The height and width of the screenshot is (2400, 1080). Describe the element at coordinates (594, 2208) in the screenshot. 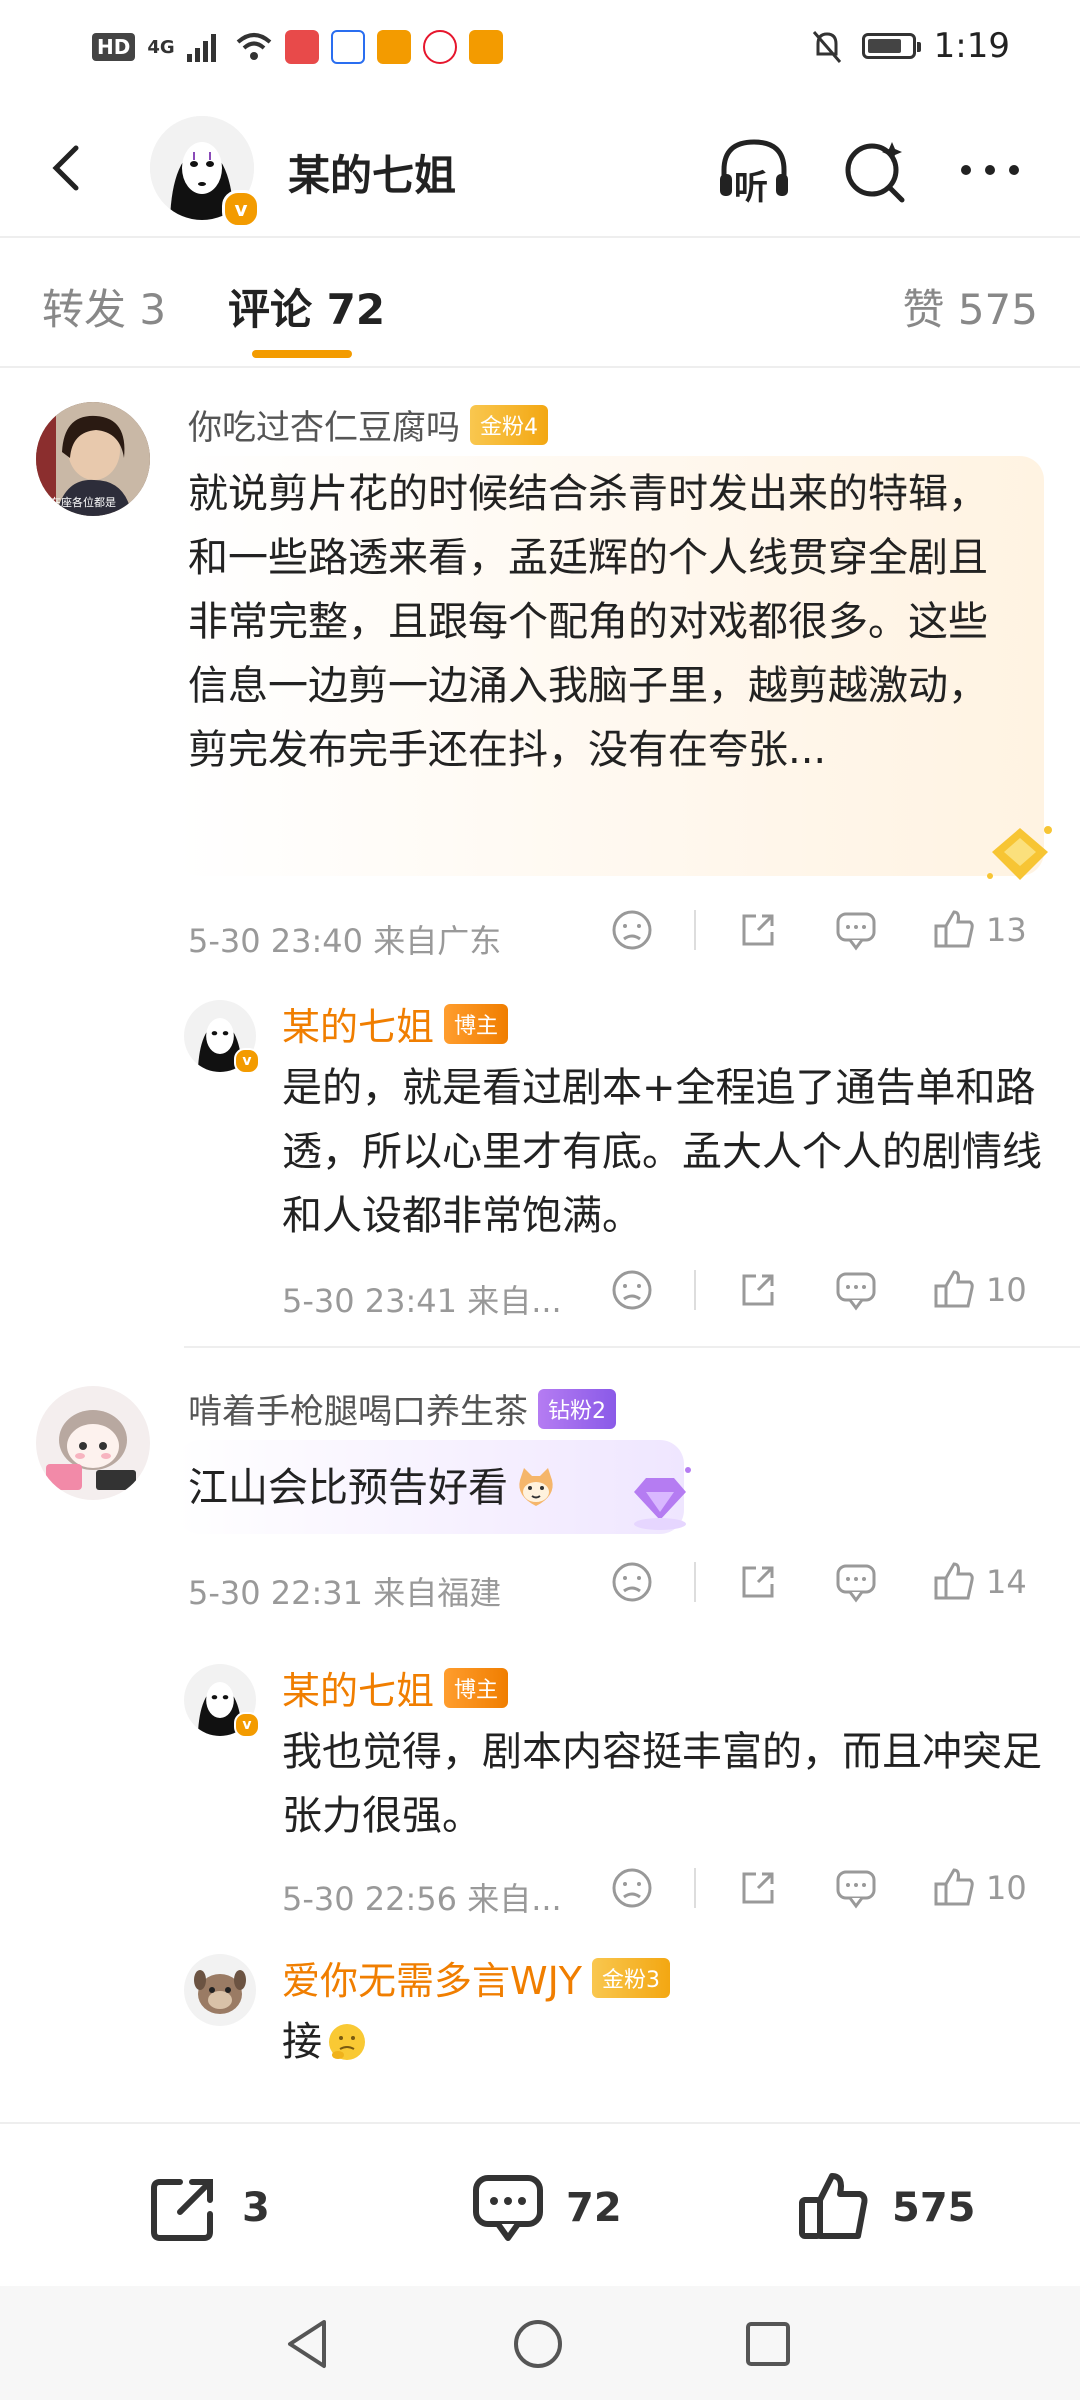

I see `comment-count: 72` at that location.